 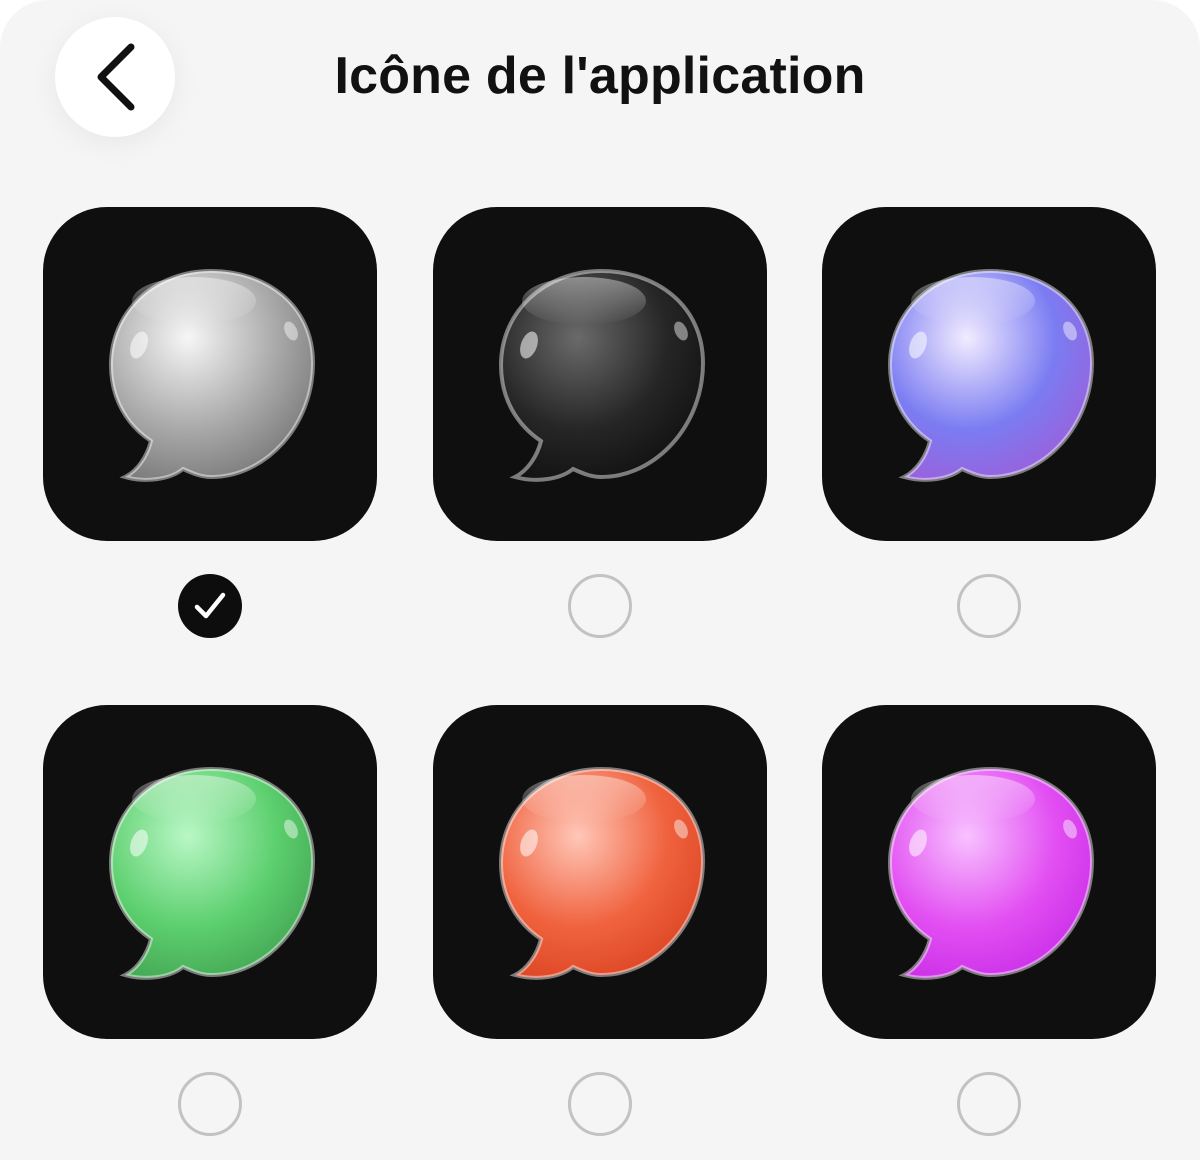 I want to click on icon-preview-red, so click(x=600, y=872).